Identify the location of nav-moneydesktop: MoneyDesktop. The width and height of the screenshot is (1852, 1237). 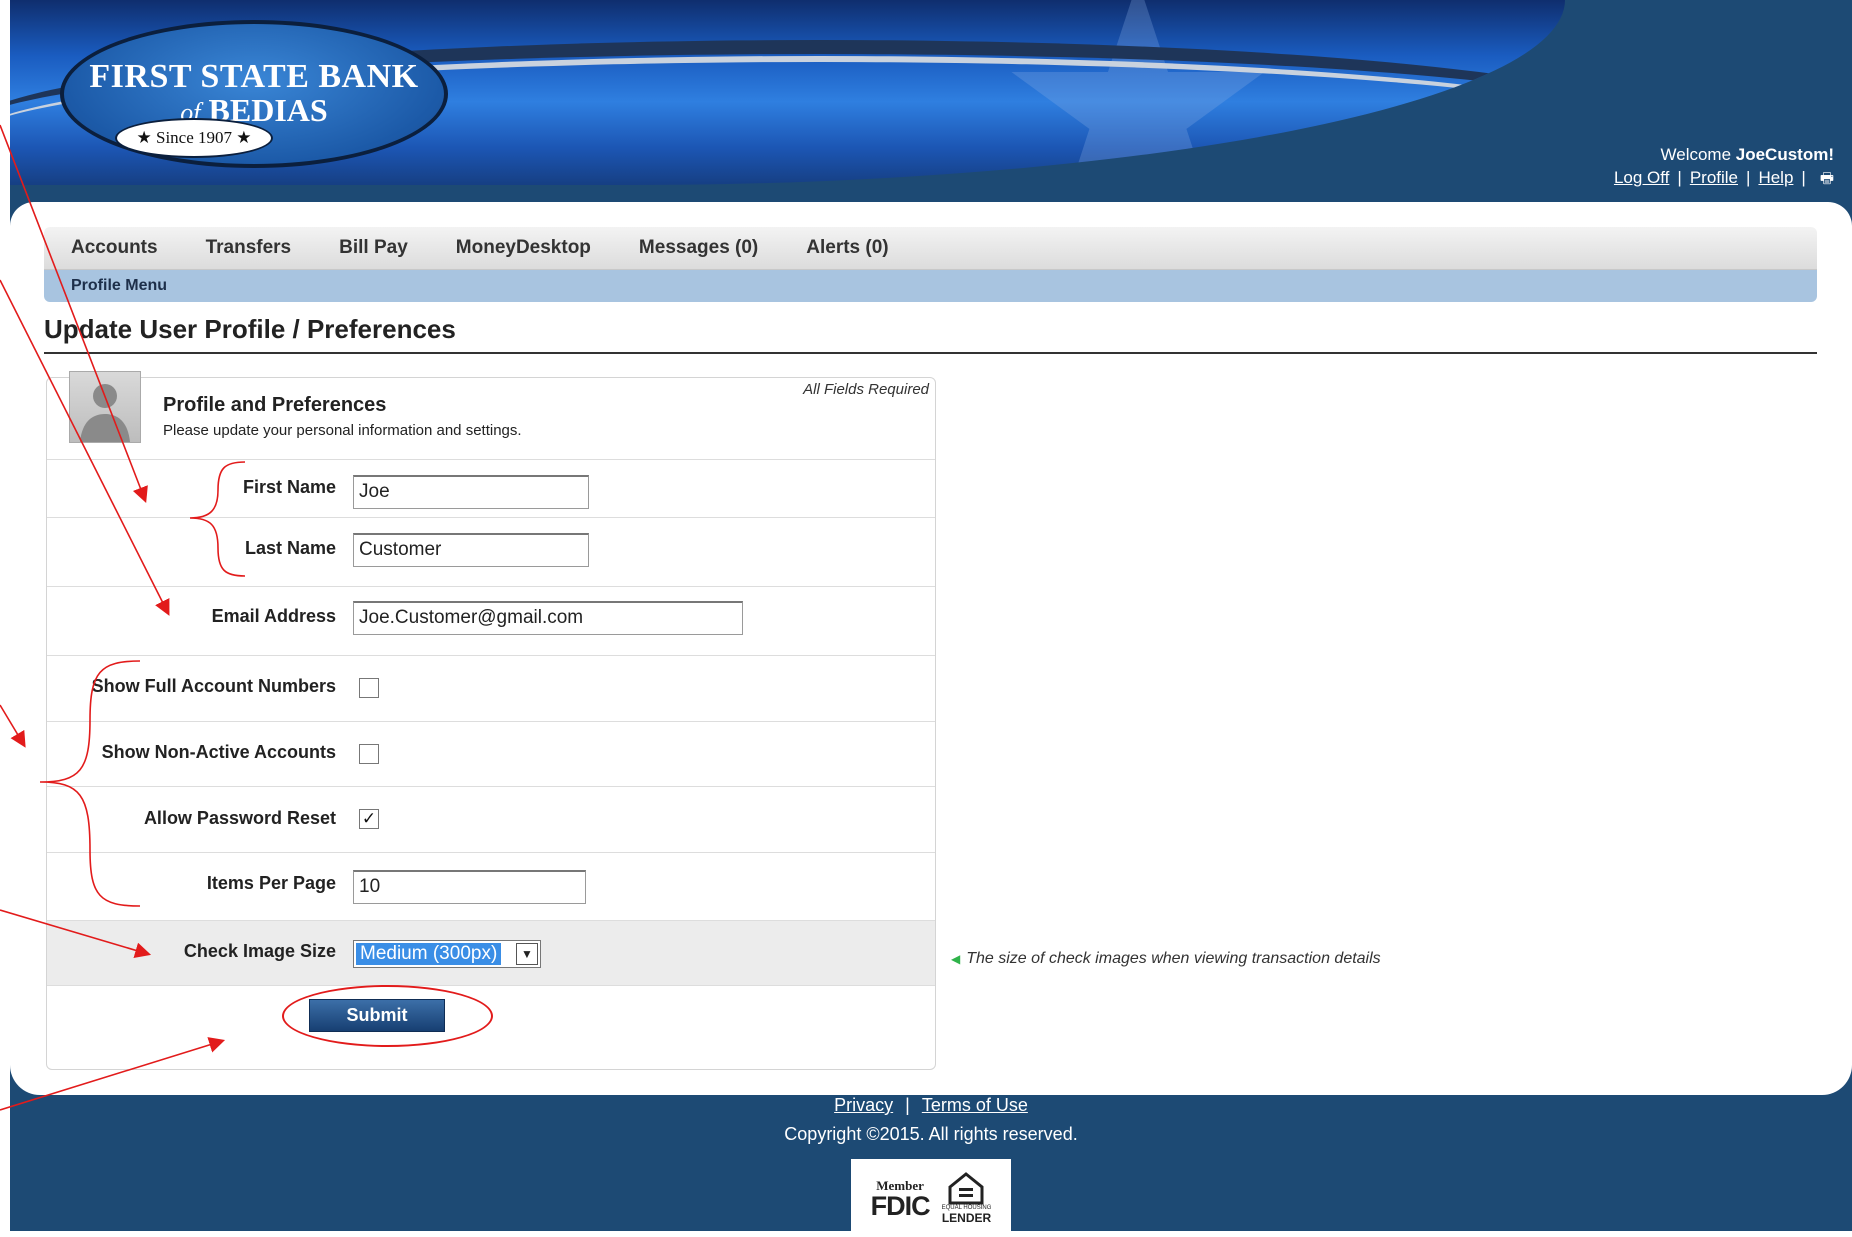
(523, 248).